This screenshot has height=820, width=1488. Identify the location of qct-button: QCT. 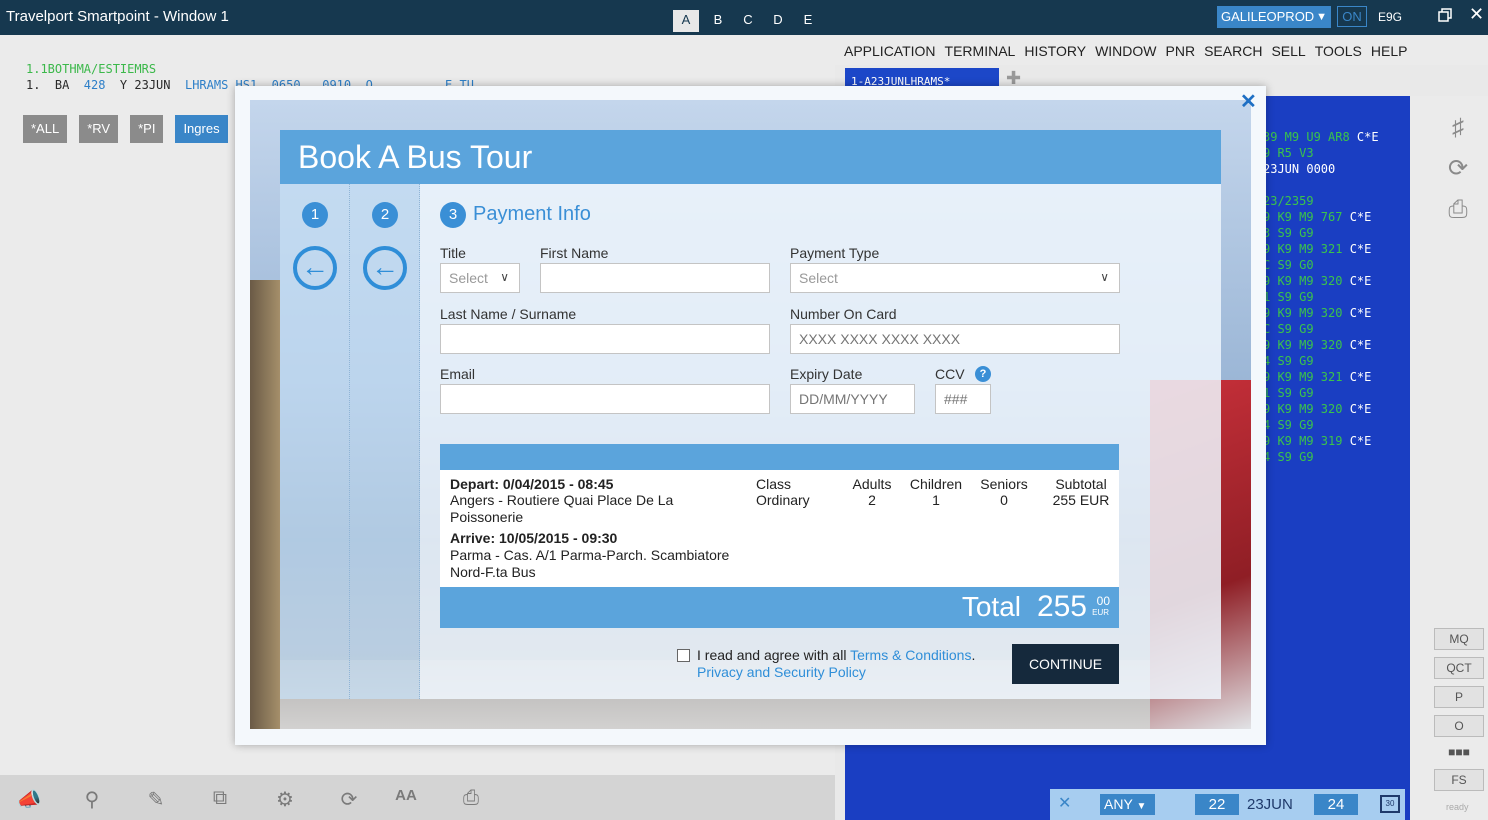
(1459, 668).